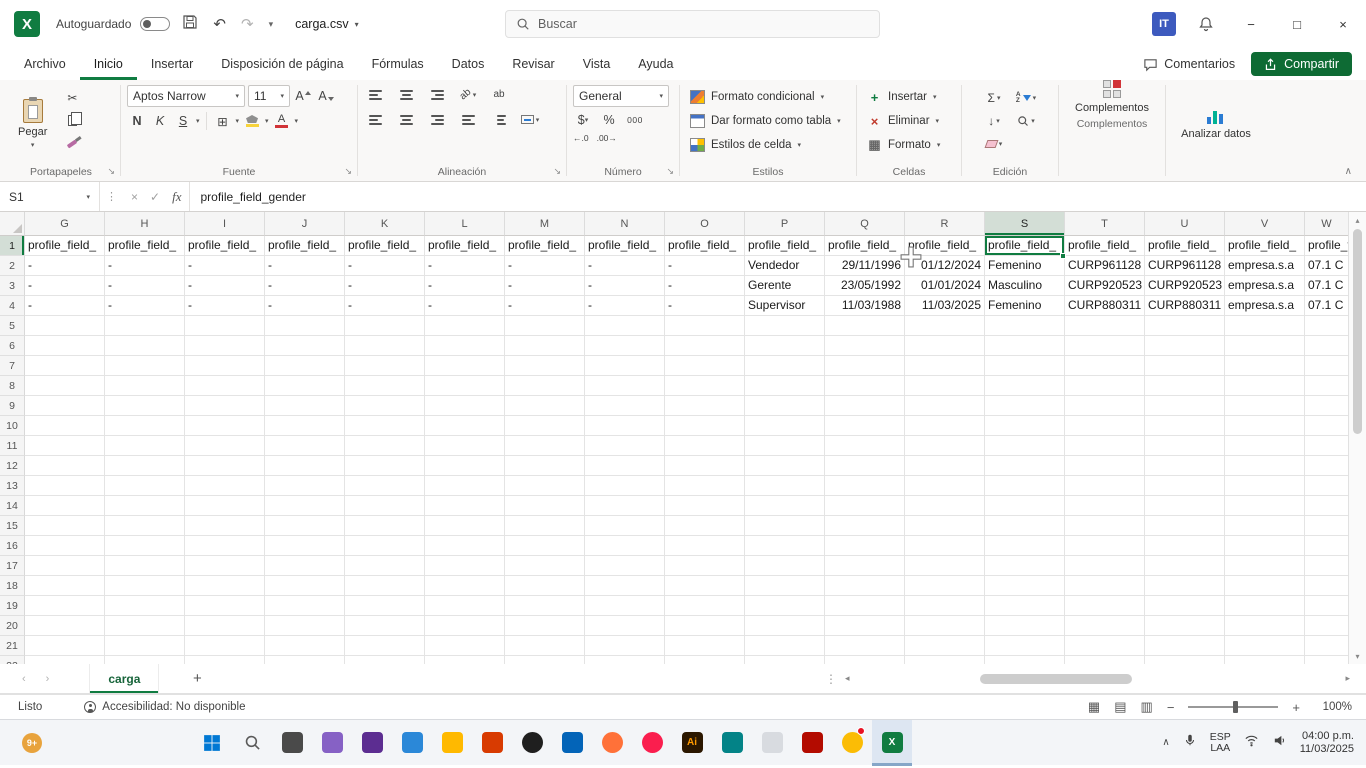 The width and height of the screenshot is (1366, 768). I want to click on cell-N3: -, so click(625, 286).